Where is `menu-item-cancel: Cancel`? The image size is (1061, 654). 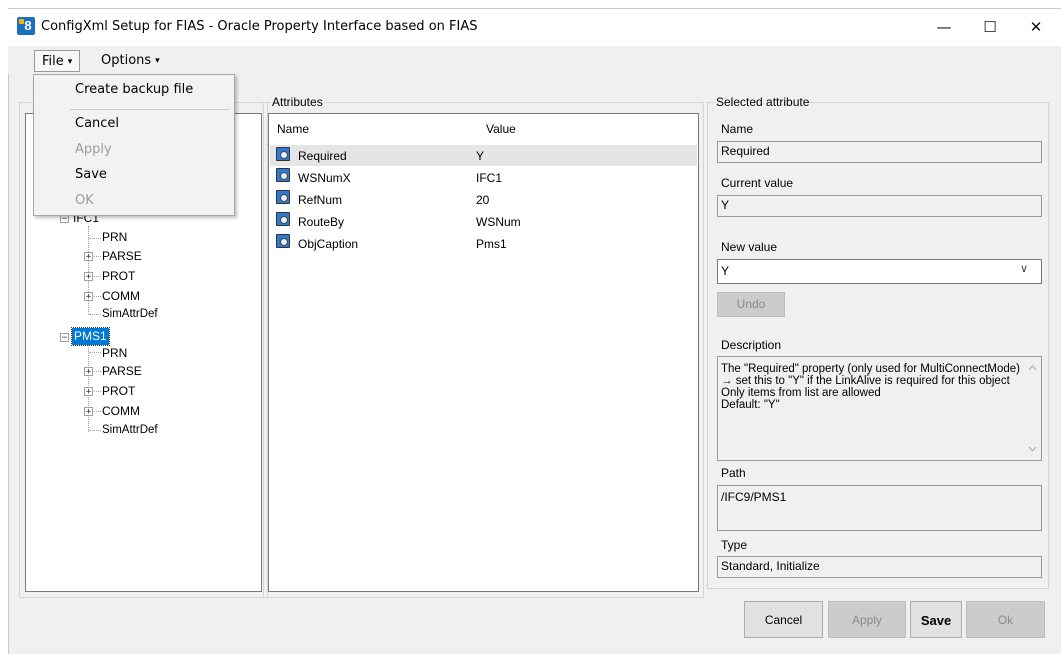 menu-item-cancel: Cancel is located at coordinates (97, 123).